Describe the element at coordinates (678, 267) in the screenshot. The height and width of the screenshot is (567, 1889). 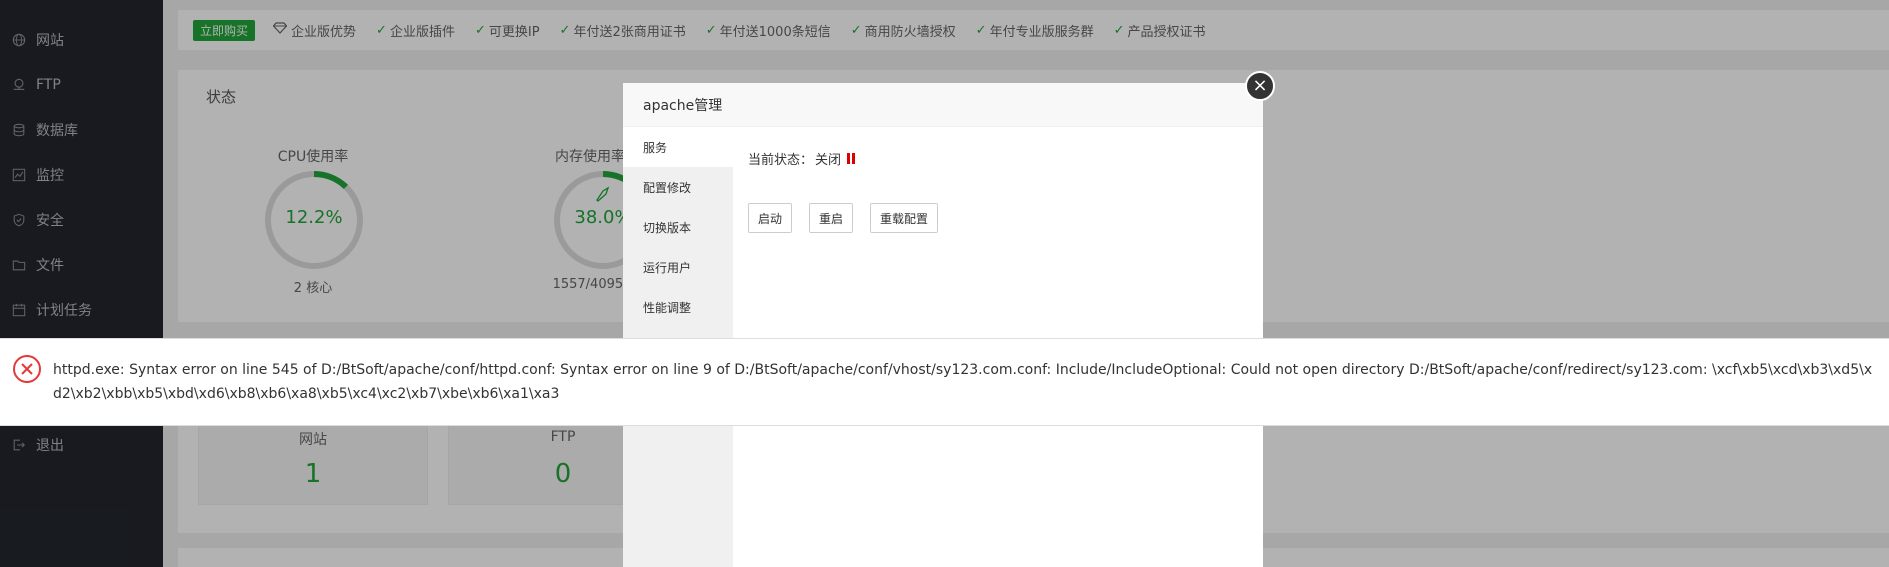
I see `nav-run-user: 运行用户` at that location.